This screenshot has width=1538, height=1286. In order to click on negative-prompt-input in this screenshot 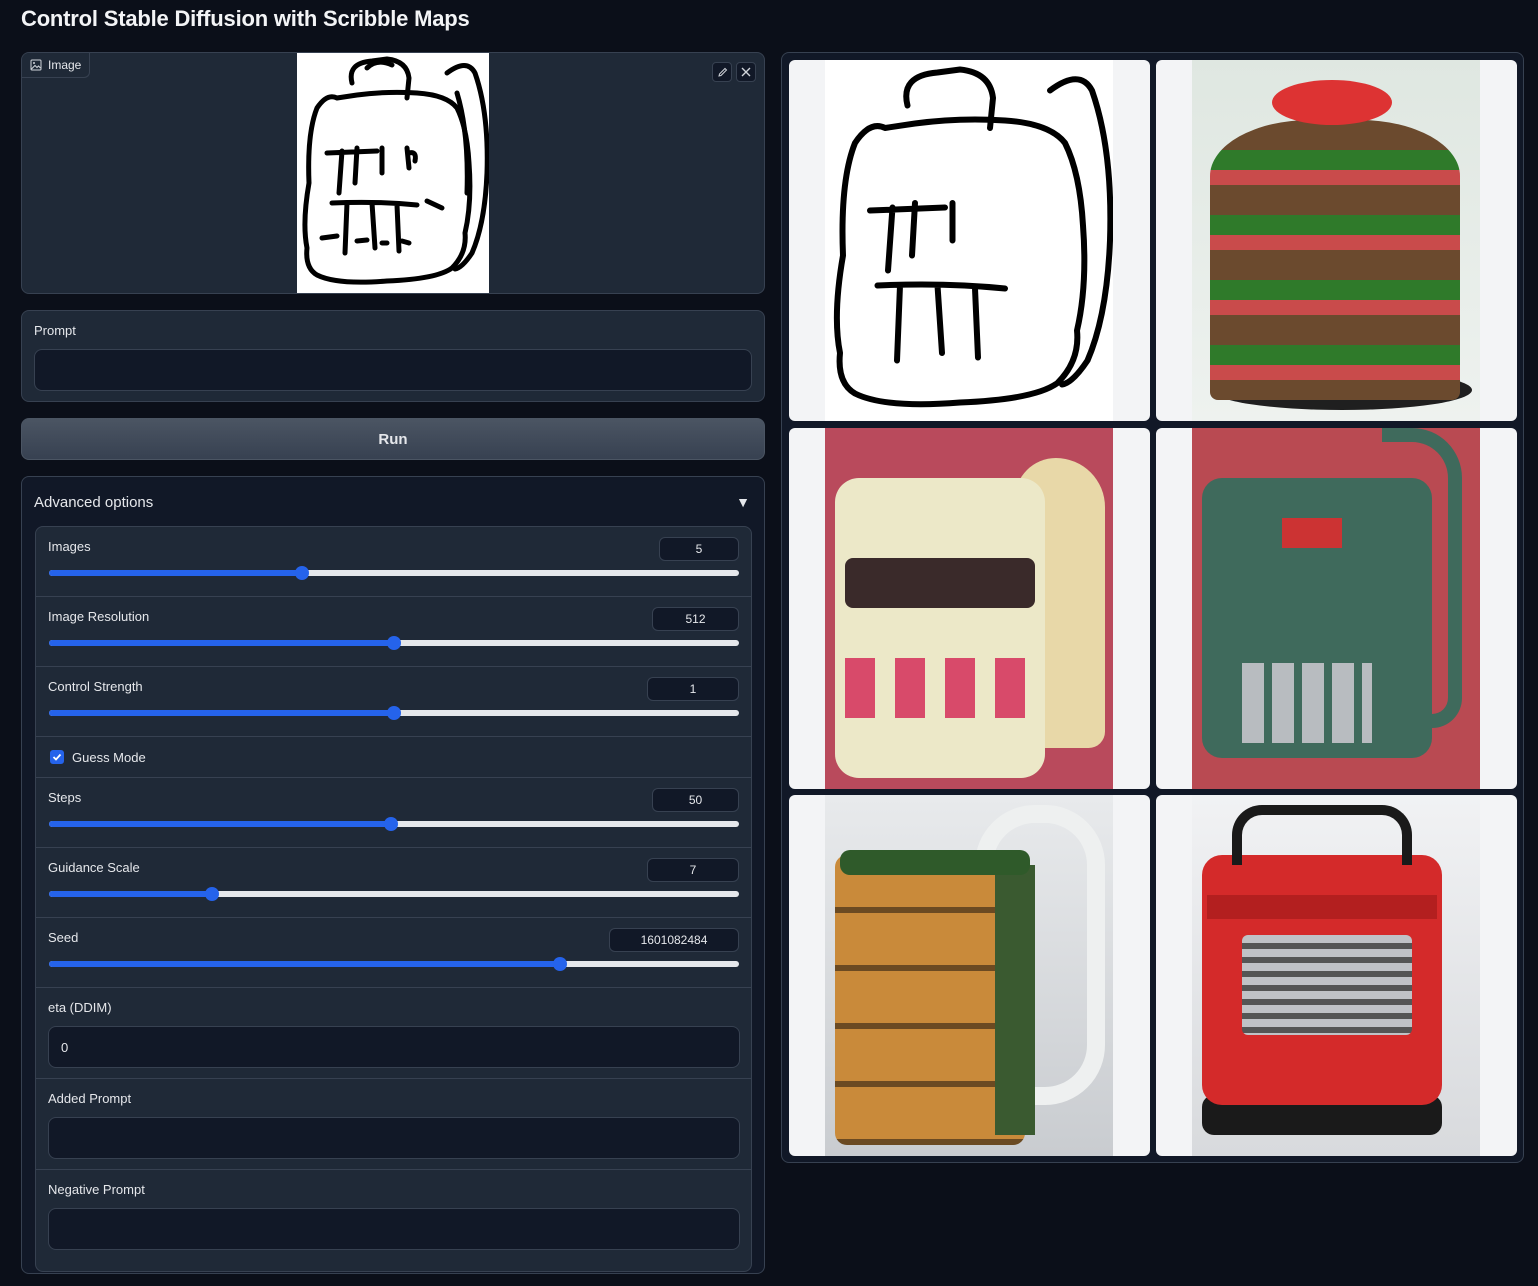, I will do `click(394, 1229)`.